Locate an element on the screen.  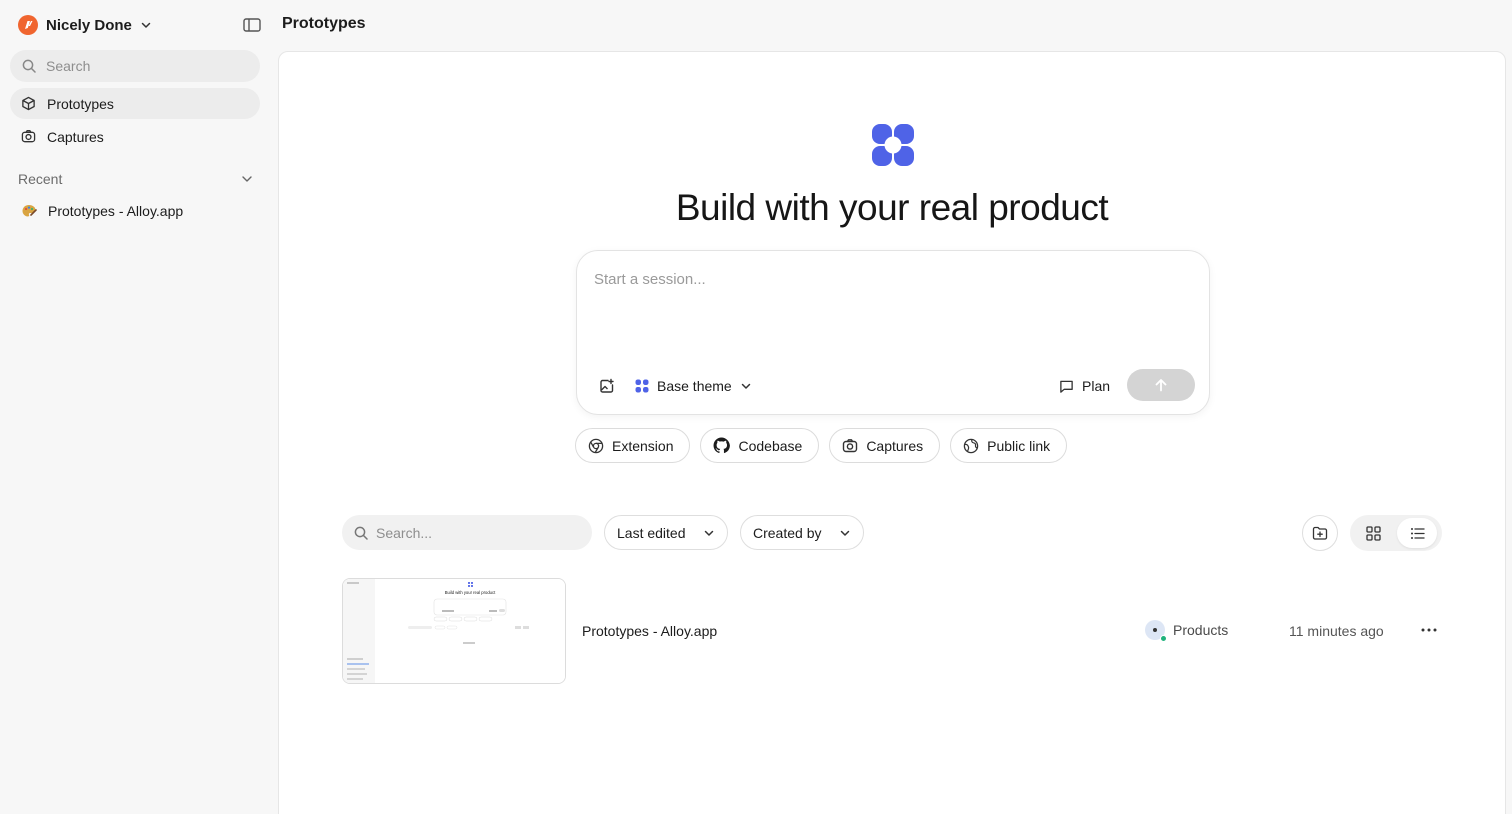
chip-label: Extension is located at coordinates (643, 445).